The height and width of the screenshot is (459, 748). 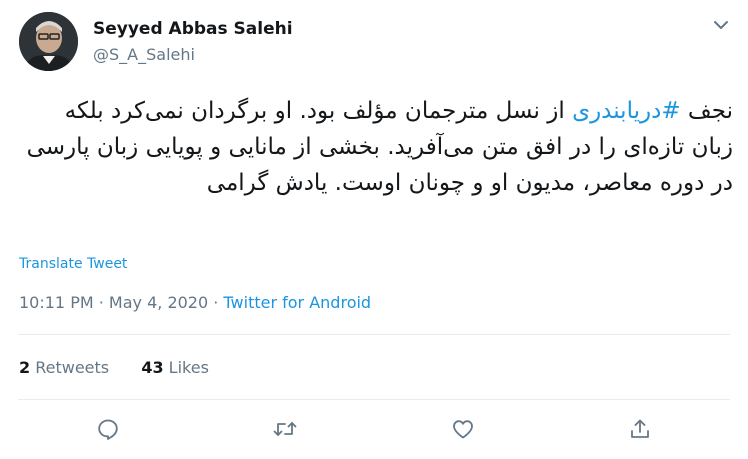 I want to click on translate-tweet-link: Translate Tweet, so click(x=73, y=264).